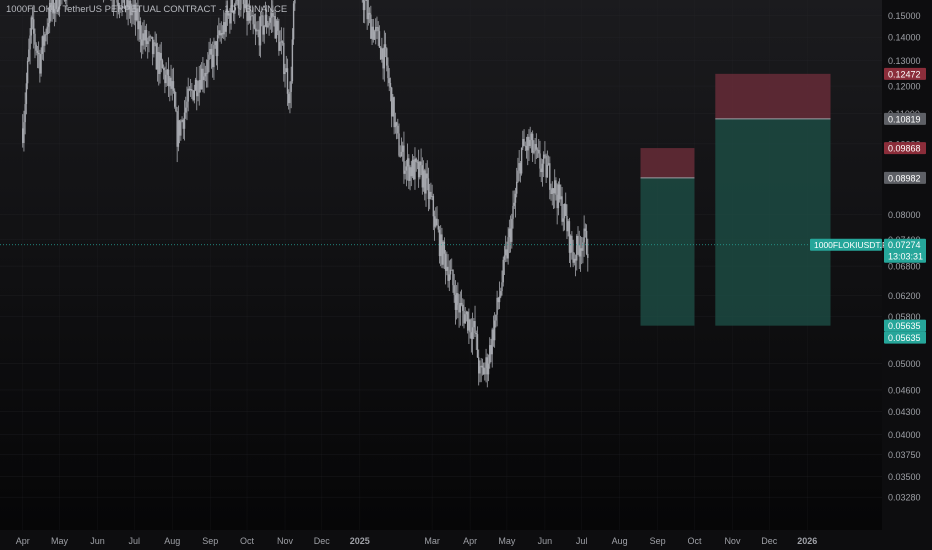  What do you see at coordinates (904, 61) in the screenshot?
I see `y-tick-label: 0.13000` at bounding box center [904, 61].